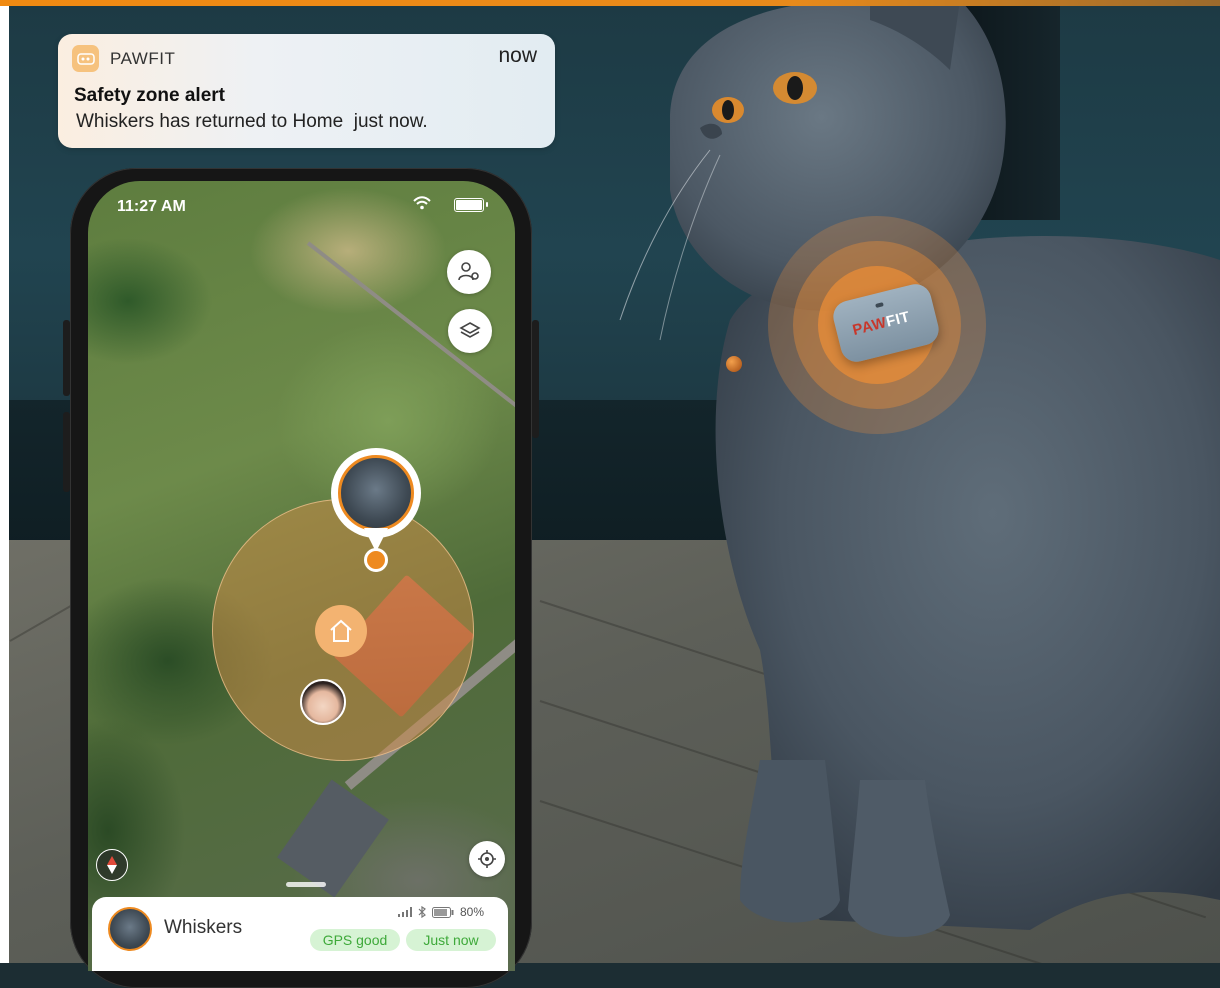  I want to click on power-button, so click(535, 379).